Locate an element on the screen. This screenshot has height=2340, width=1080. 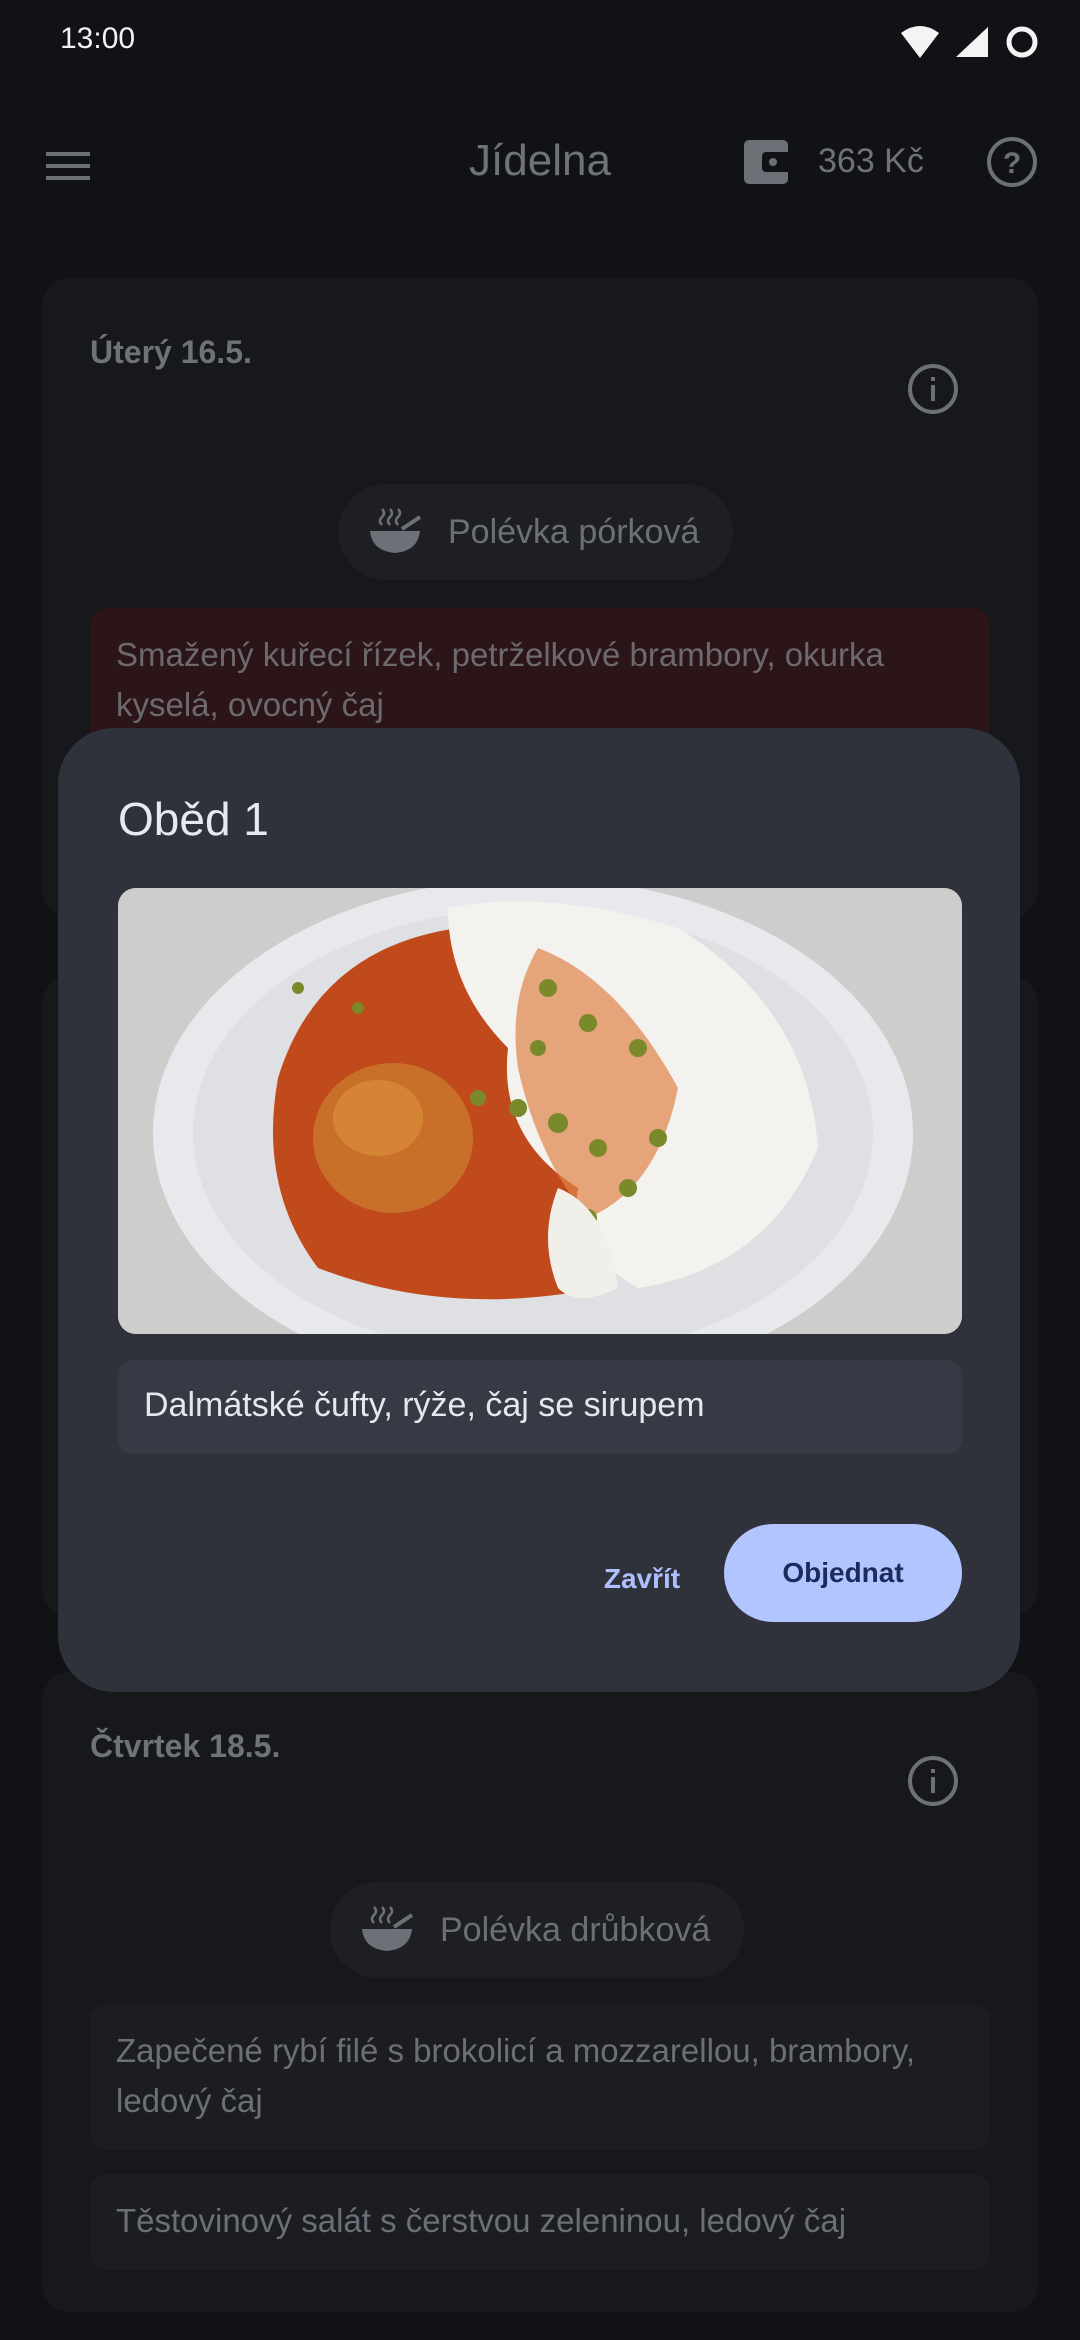
battery-ring-icon is located at coordinates (1022, 42).